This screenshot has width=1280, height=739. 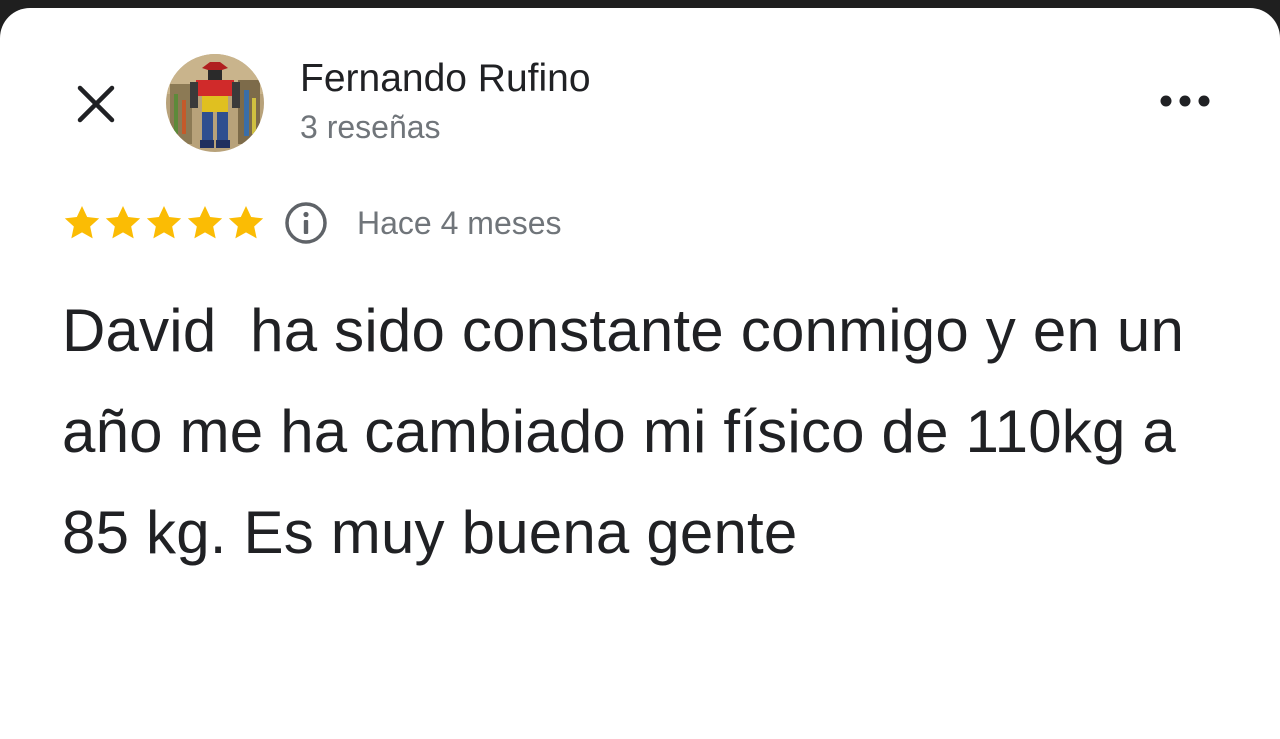 I want to click on more-options-button, so click(x=1185, y=101).